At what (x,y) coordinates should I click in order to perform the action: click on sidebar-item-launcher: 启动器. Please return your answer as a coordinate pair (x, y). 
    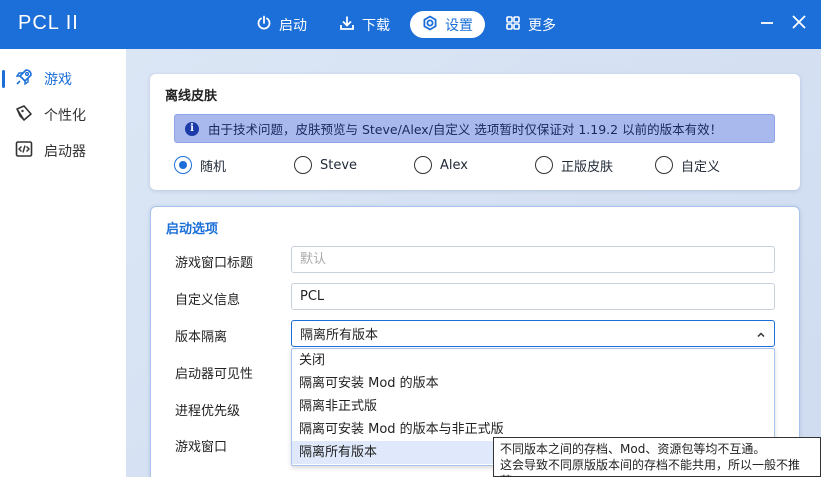
    Looking at the image, I should click on (63, 151).